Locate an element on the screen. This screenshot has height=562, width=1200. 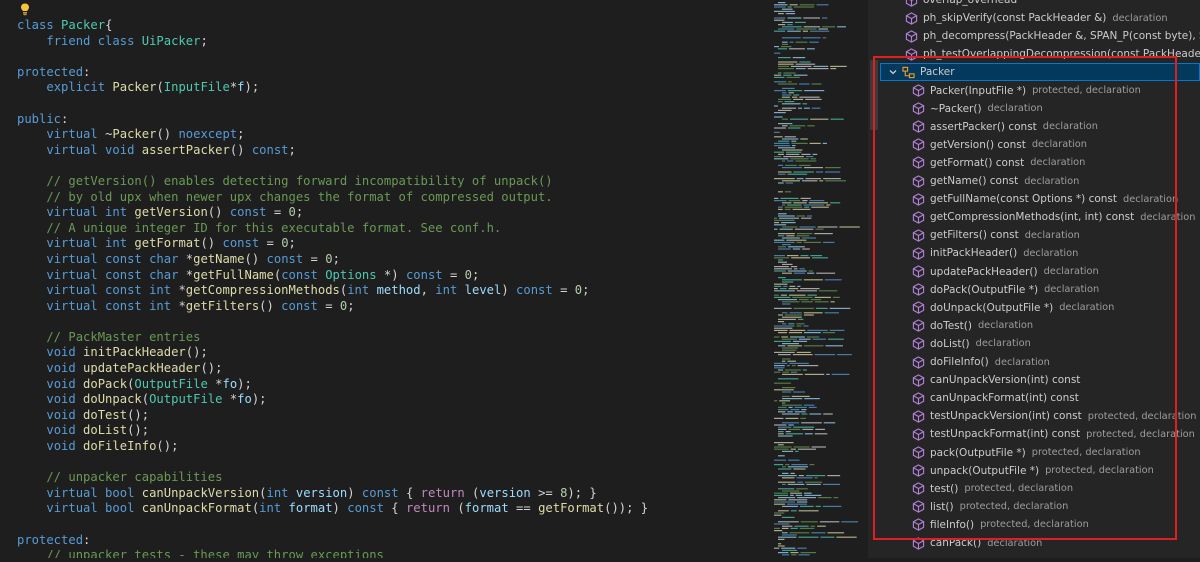
outline-item: doTest() declaration is located at coordinates (1040, 326).